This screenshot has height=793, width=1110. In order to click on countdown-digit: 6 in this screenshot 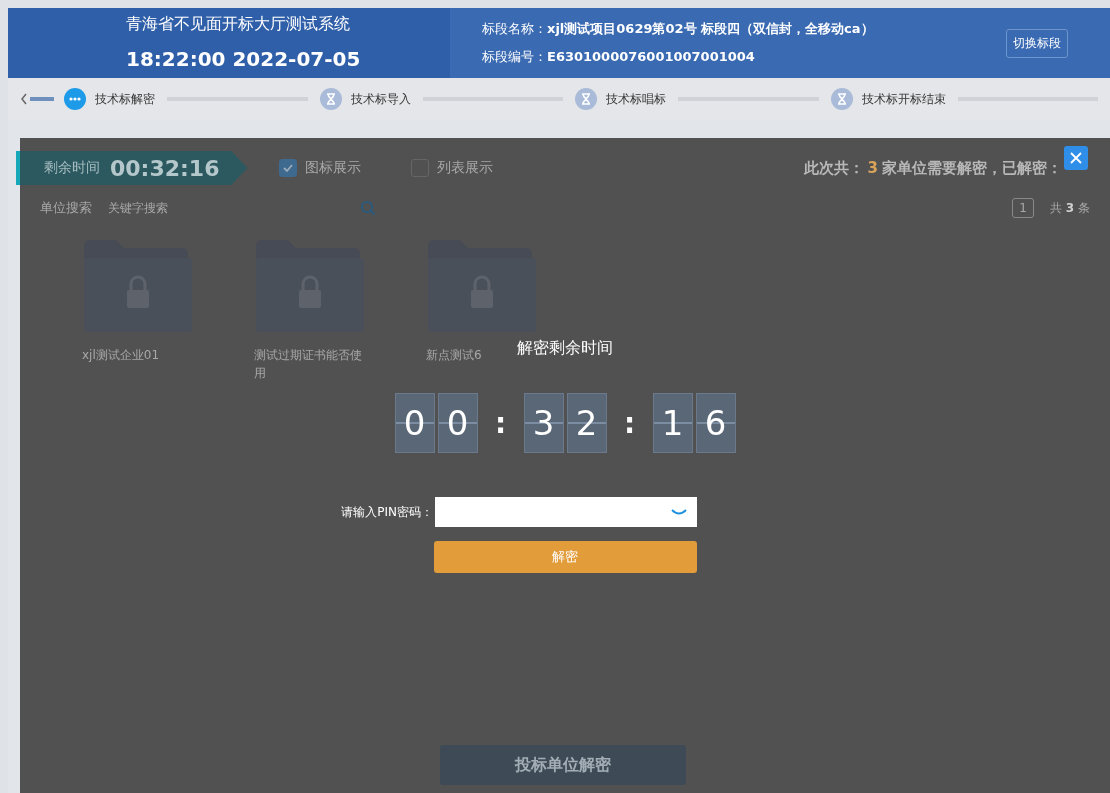, I will do `click(715, 423)`.